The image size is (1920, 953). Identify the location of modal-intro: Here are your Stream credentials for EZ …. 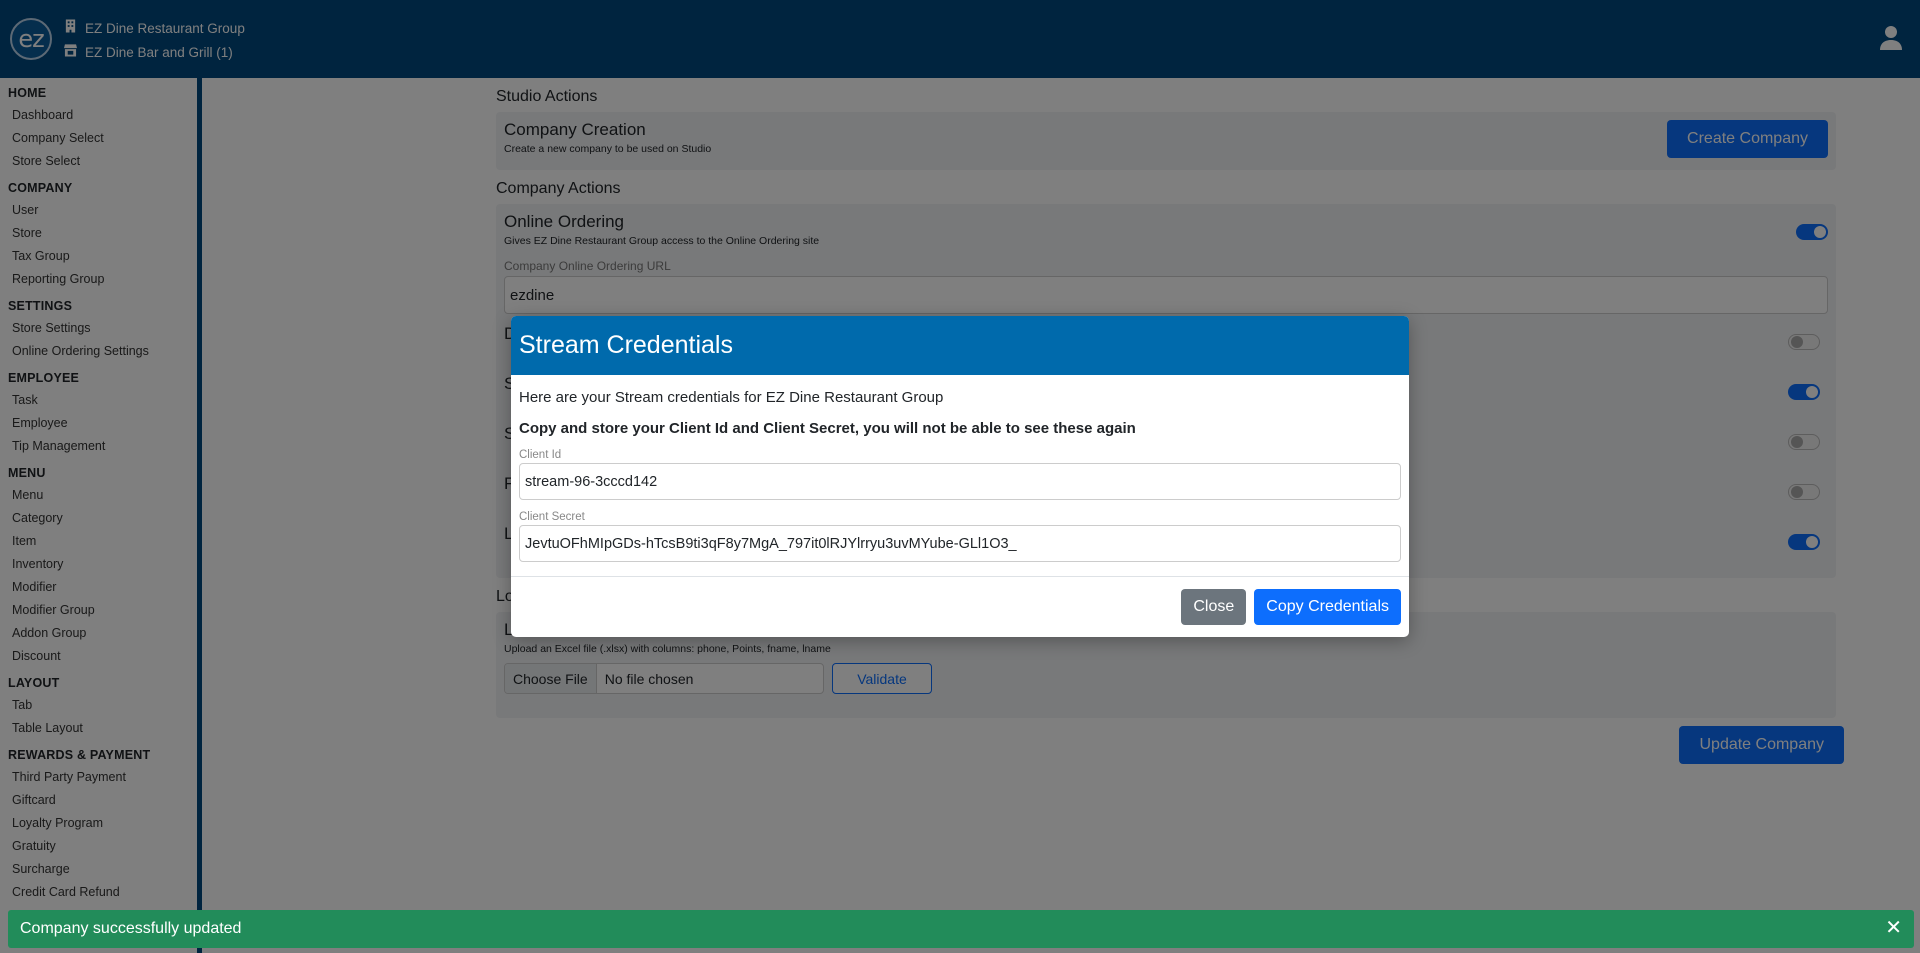
(731, 397).